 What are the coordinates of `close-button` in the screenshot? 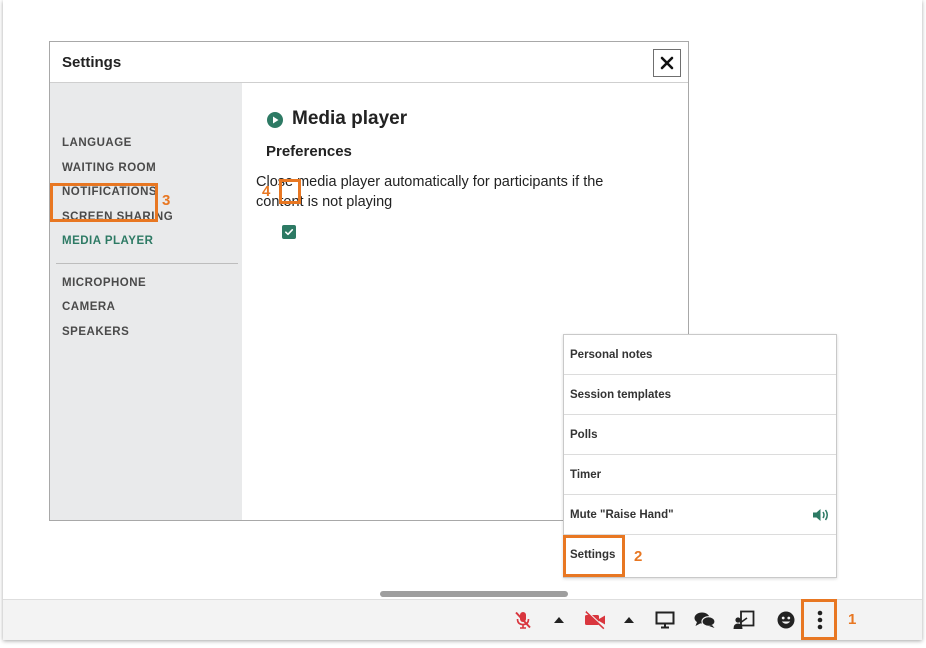 It's located at (667, 63).